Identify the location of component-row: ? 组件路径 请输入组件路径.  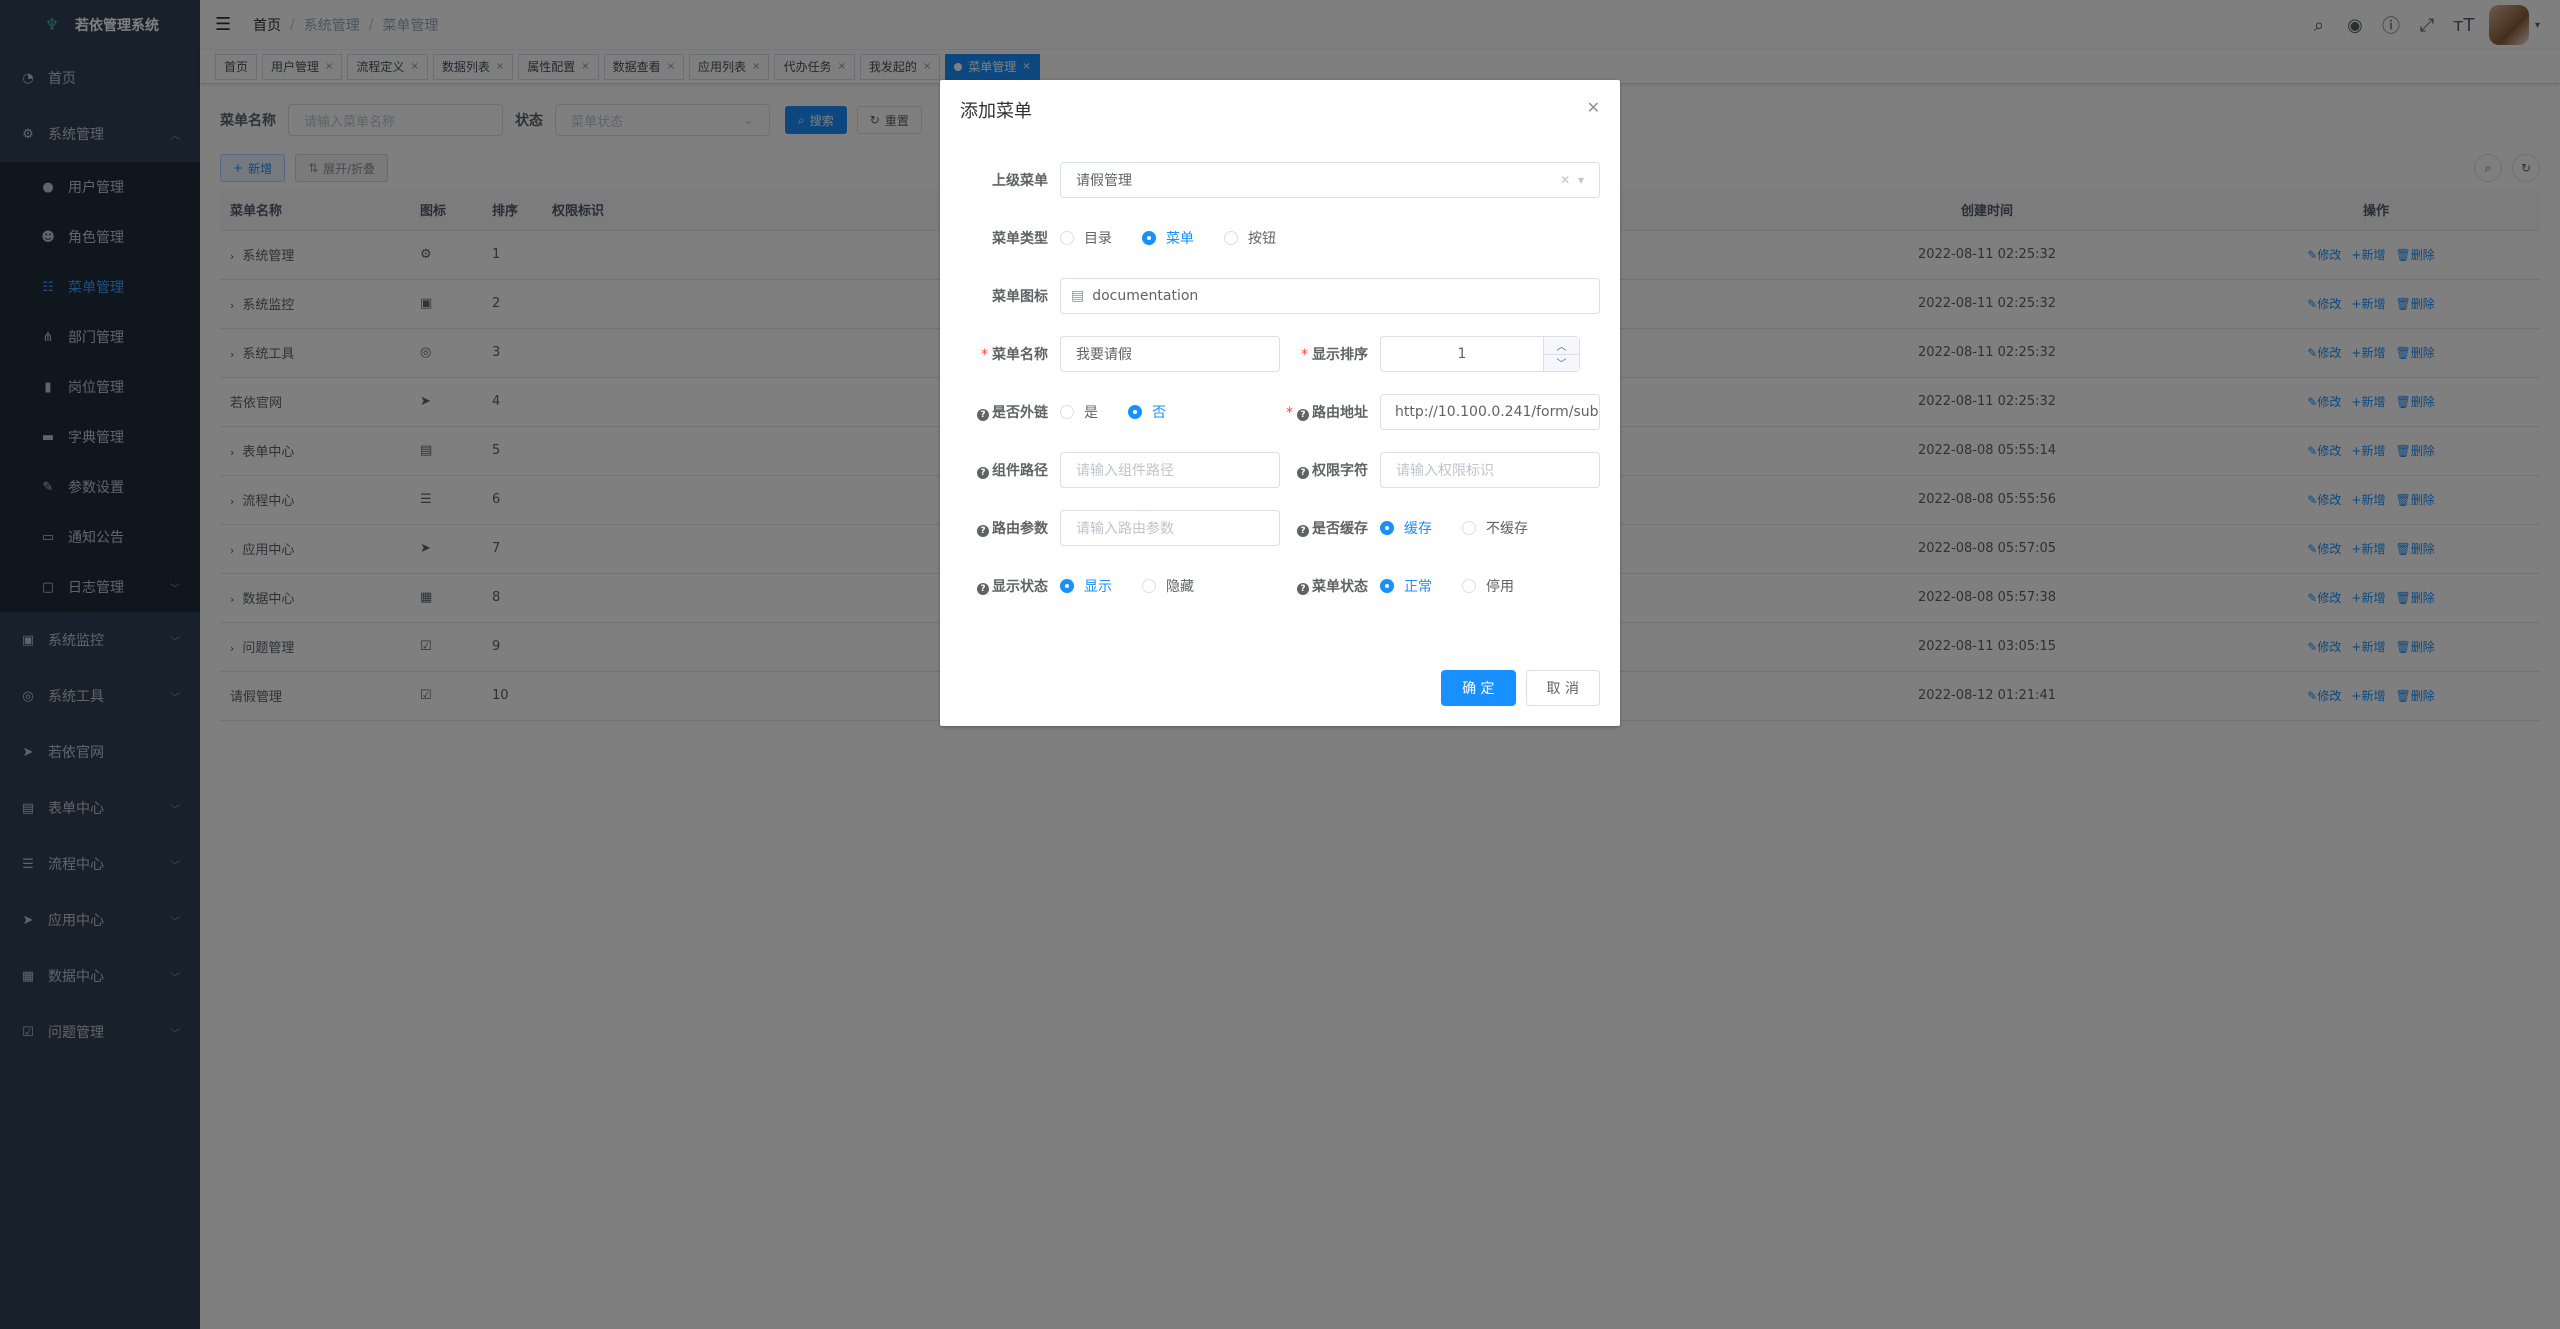
(1120, 470).